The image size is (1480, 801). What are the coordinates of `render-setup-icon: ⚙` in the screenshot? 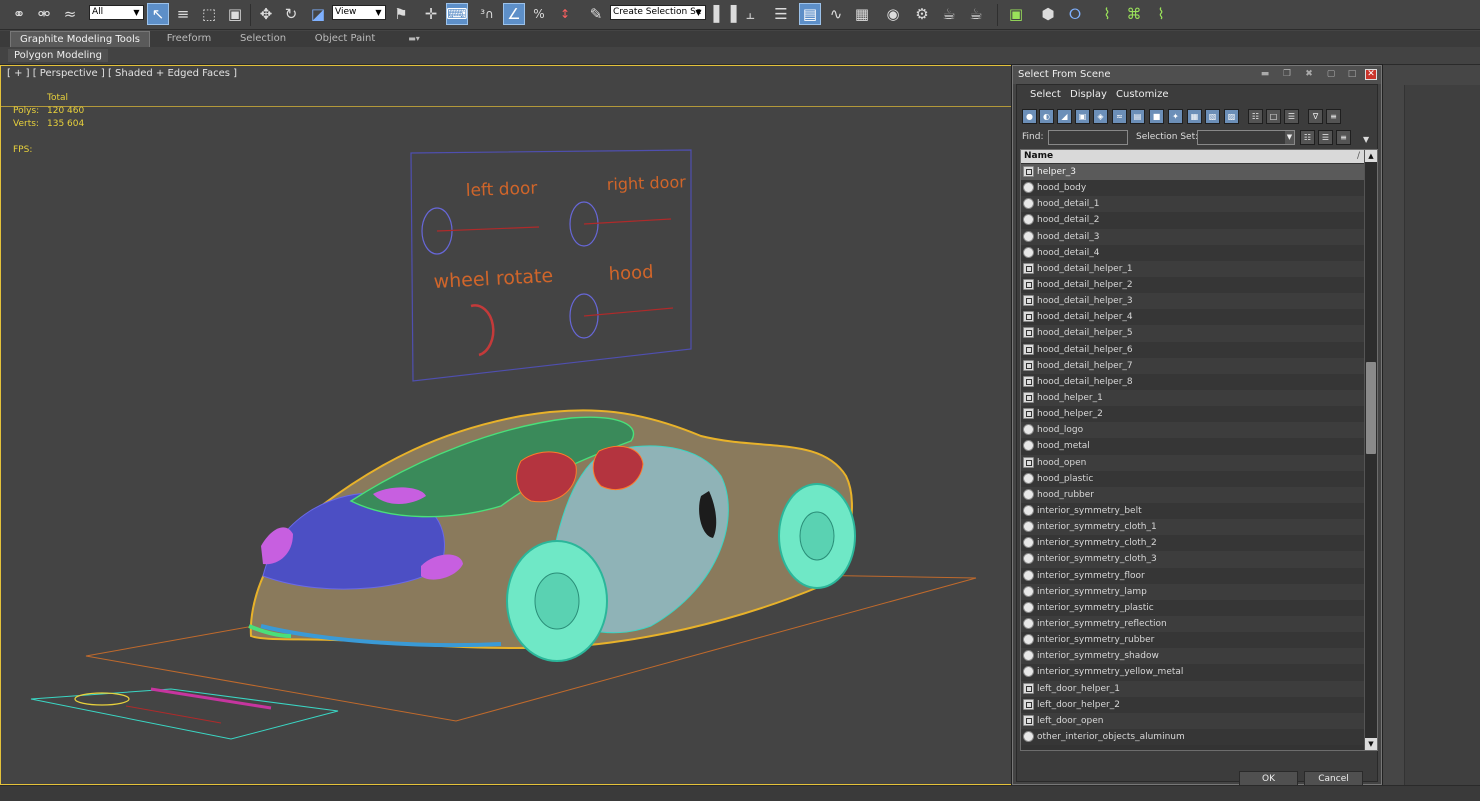 It's located at (922, 14).